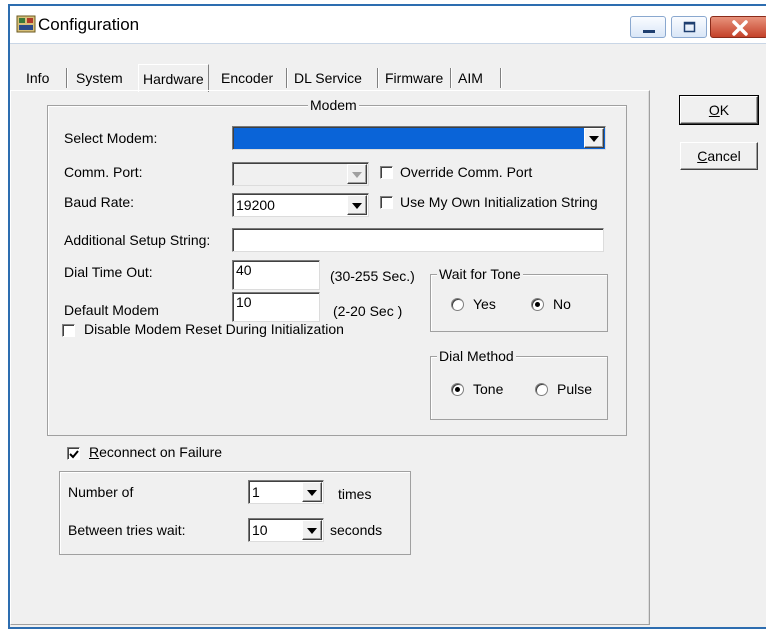  Describe the element at coordinates (26, 24) in the screenshot. I see `app-icon` at that location.